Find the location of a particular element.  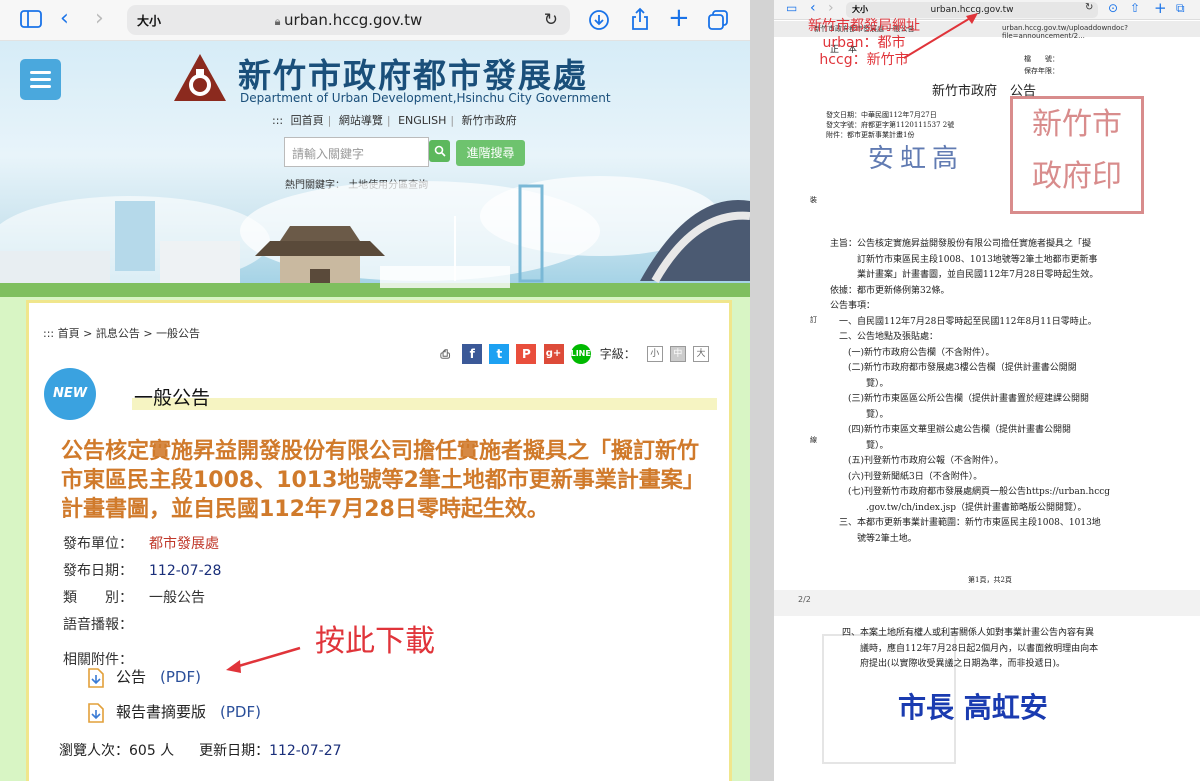

attachment-item: 報告書摘要版 (PDF) is located at coordinates (173, 712).